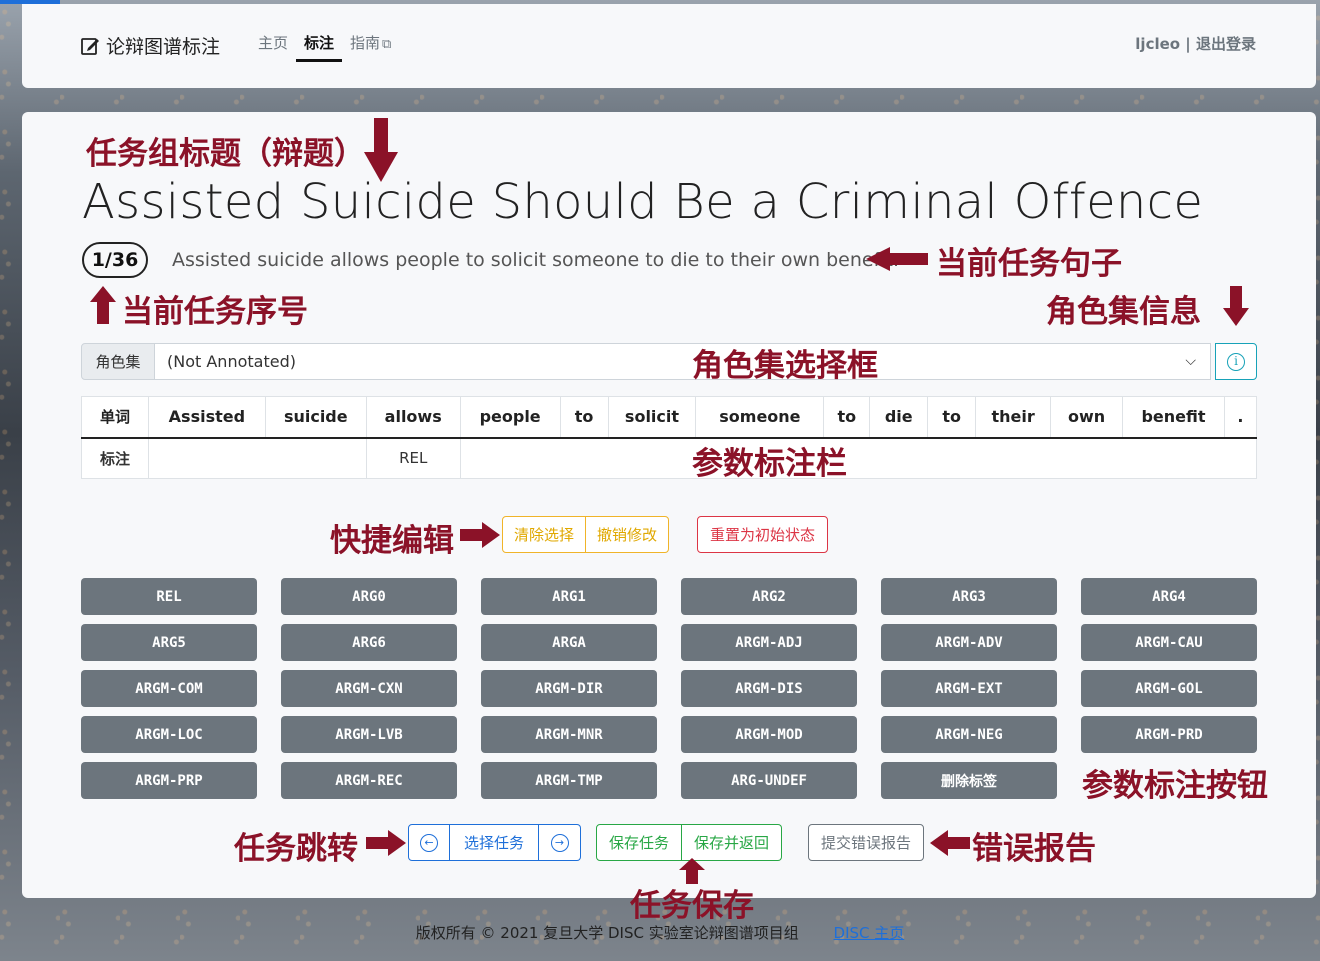 The width and height of the screenshot is (1320, 961). What do you see at coordinates (769, 464) in the screenshot?
I see `annotation-arg-bar: 参数标注栏` at bounding box center [769, 464].